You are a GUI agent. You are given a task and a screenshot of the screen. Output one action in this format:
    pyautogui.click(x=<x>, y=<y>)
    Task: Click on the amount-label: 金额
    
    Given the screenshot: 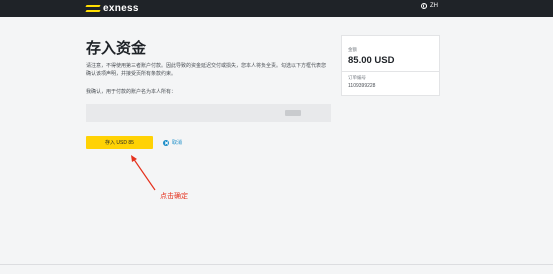 What is the action you would take?
    pyautogui.click(x=352, y=49)
    